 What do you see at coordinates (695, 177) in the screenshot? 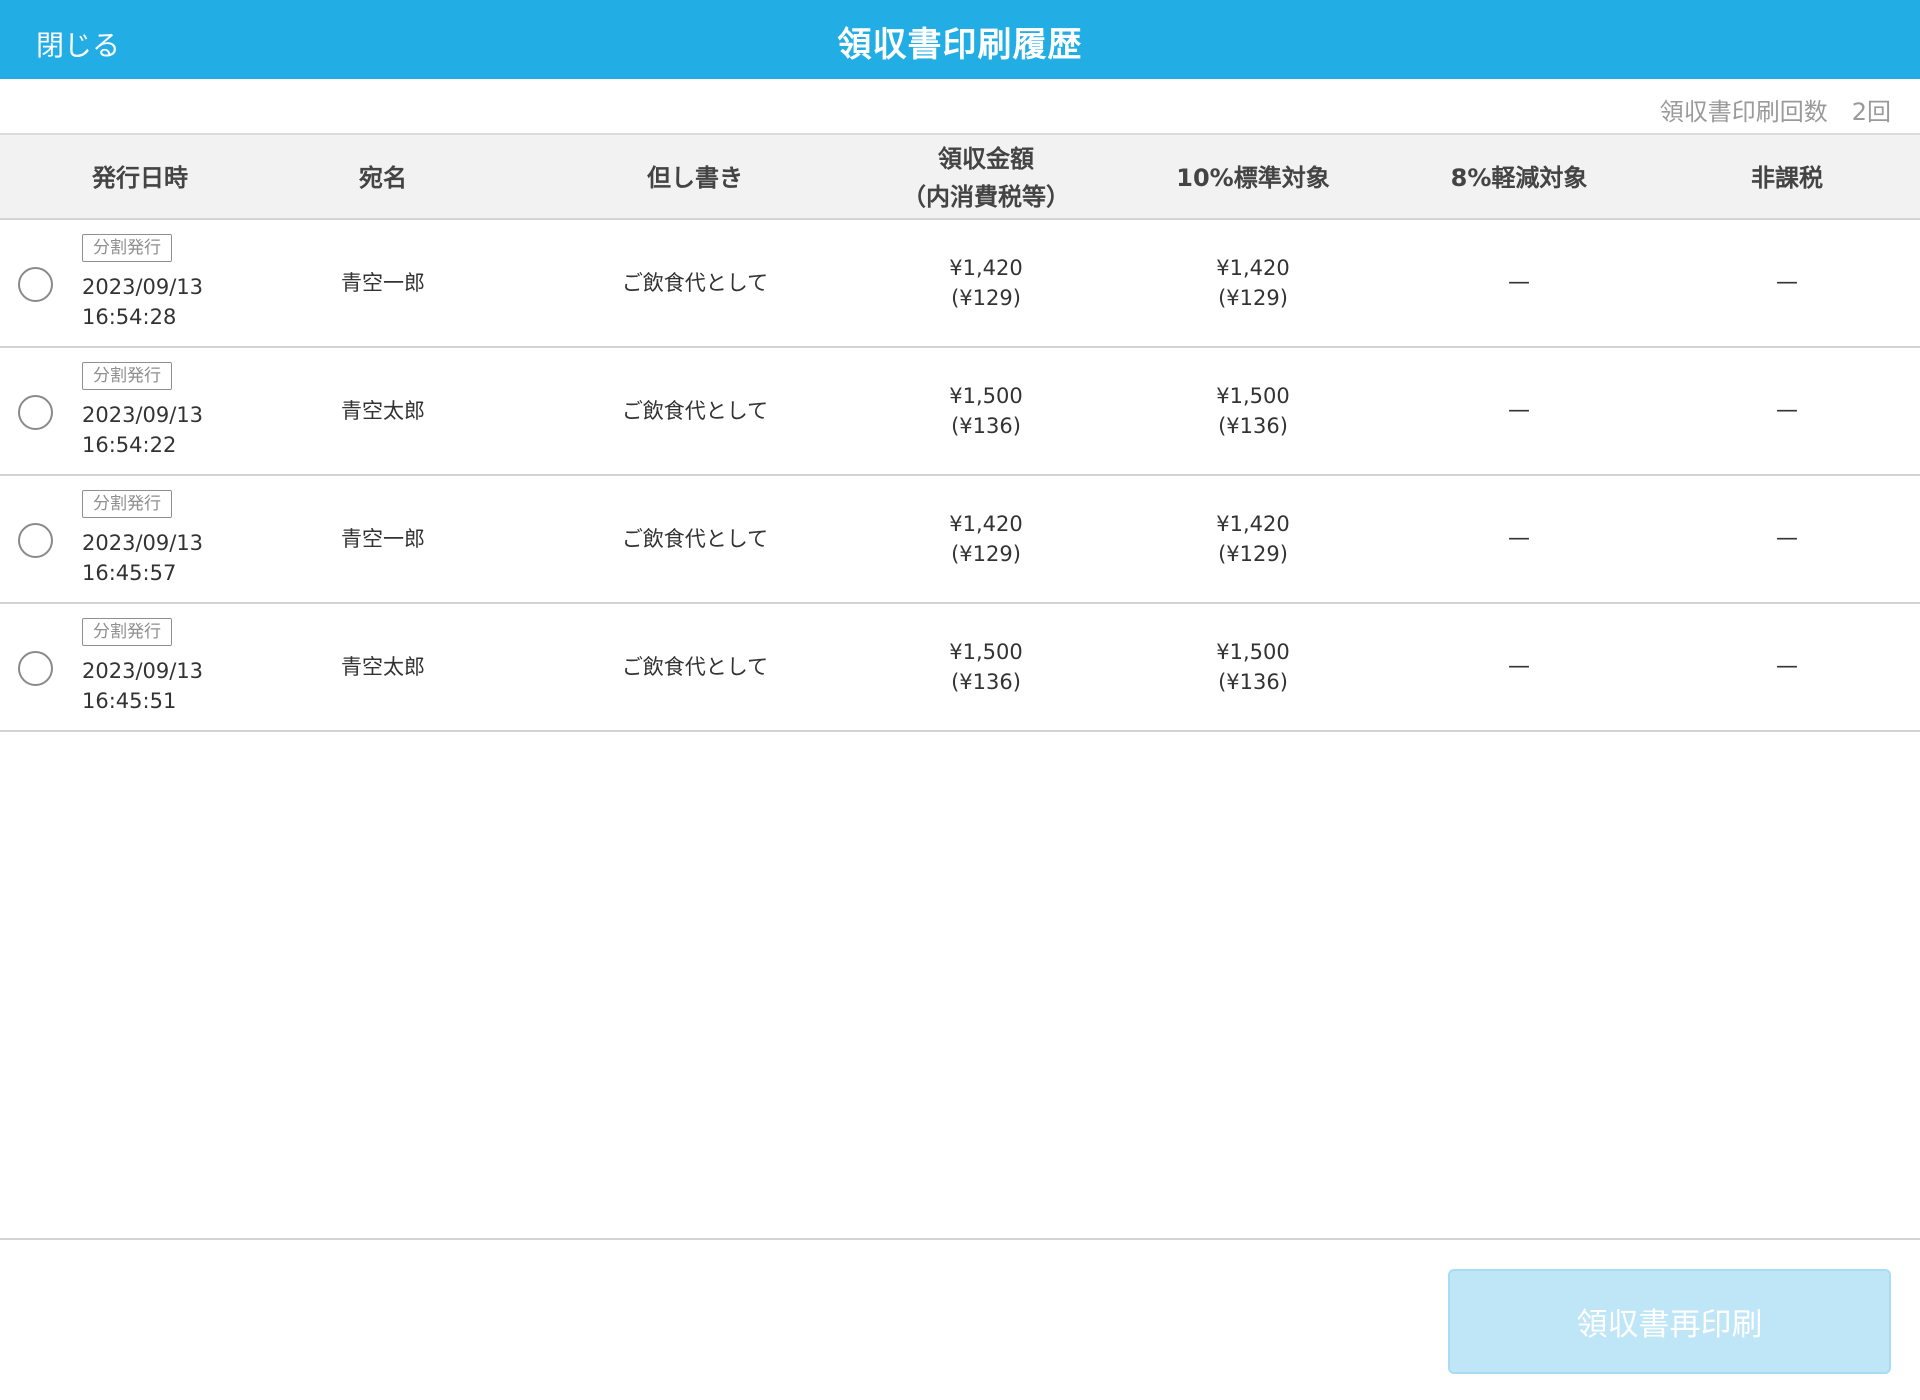
I see `column-header-memo: 但し書き` at bounding box center [695, 177].